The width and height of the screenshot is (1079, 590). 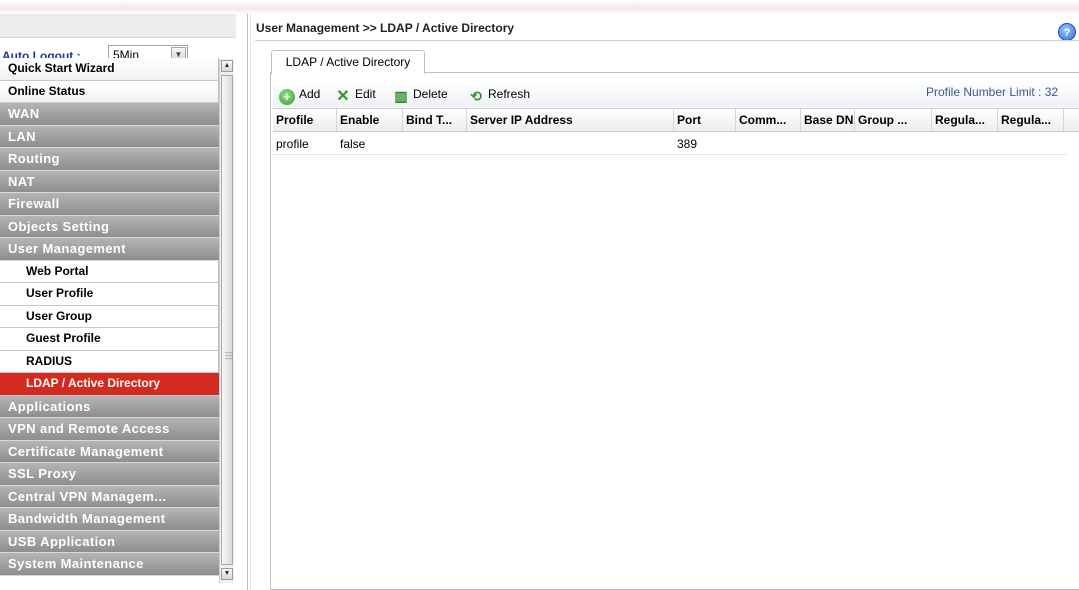 What do you see at coordinates (570, 120) in the screenshot?
I see `column-header: Server IP Address` at bounding box center [570, 120].